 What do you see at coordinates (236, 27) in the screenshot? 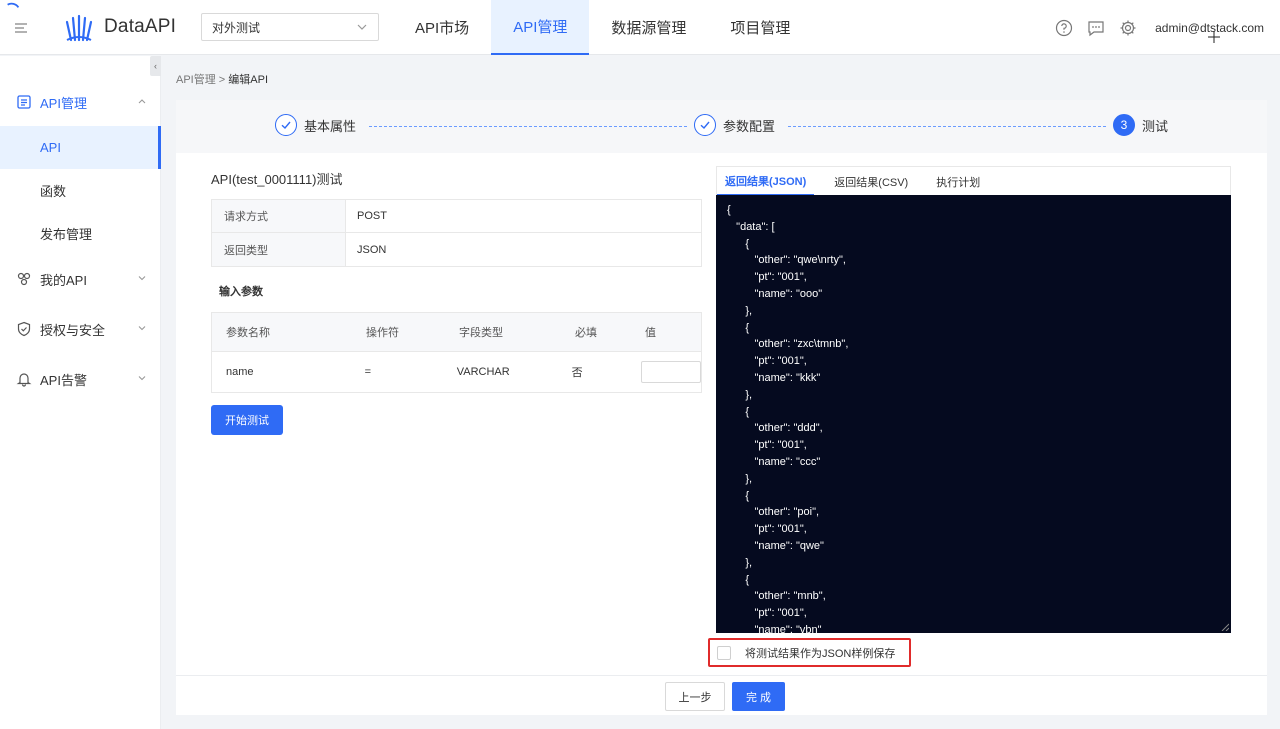
I see `project-select-value: 对外测试` at bounding box center [236, 27].